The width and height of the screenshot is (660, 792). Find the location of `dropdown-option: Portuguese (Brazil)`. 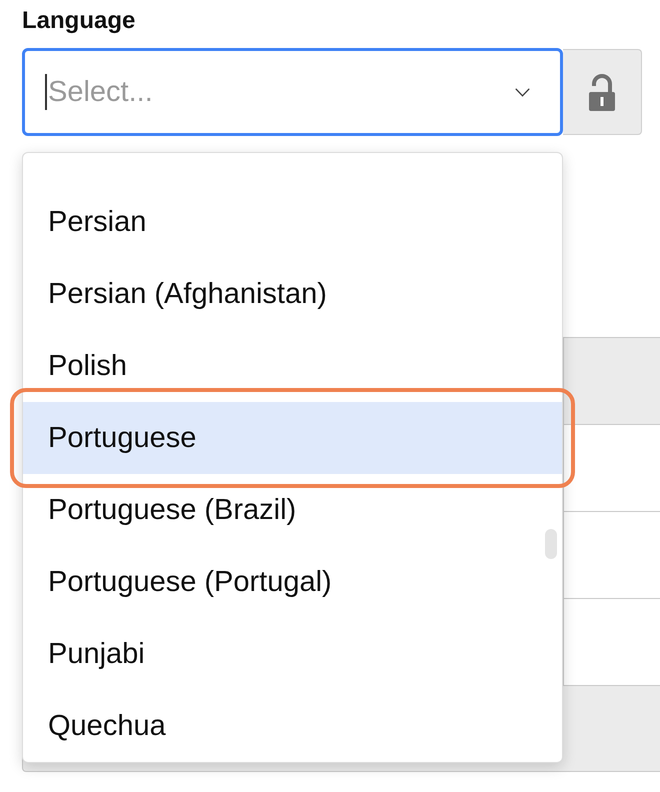

dropdown-option: Portuguese (Brazil) is located at coordinates (292, 510).